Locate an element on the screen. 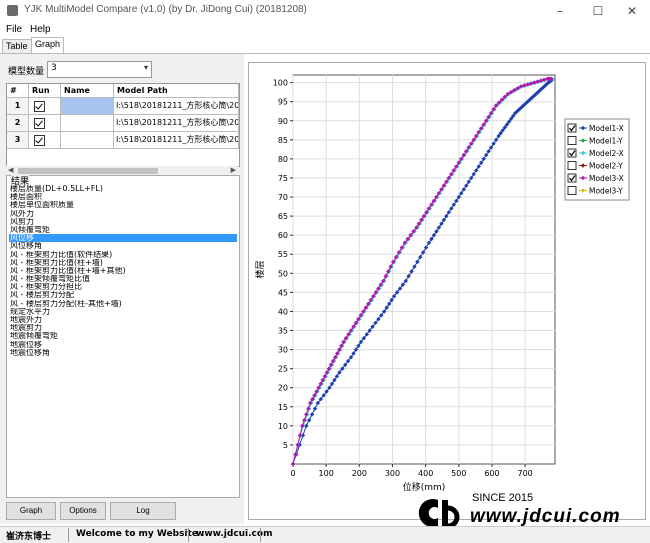 This screenshot has width=650, height=543. legend-label: Model2-Y is located at coordinates (606, 166).